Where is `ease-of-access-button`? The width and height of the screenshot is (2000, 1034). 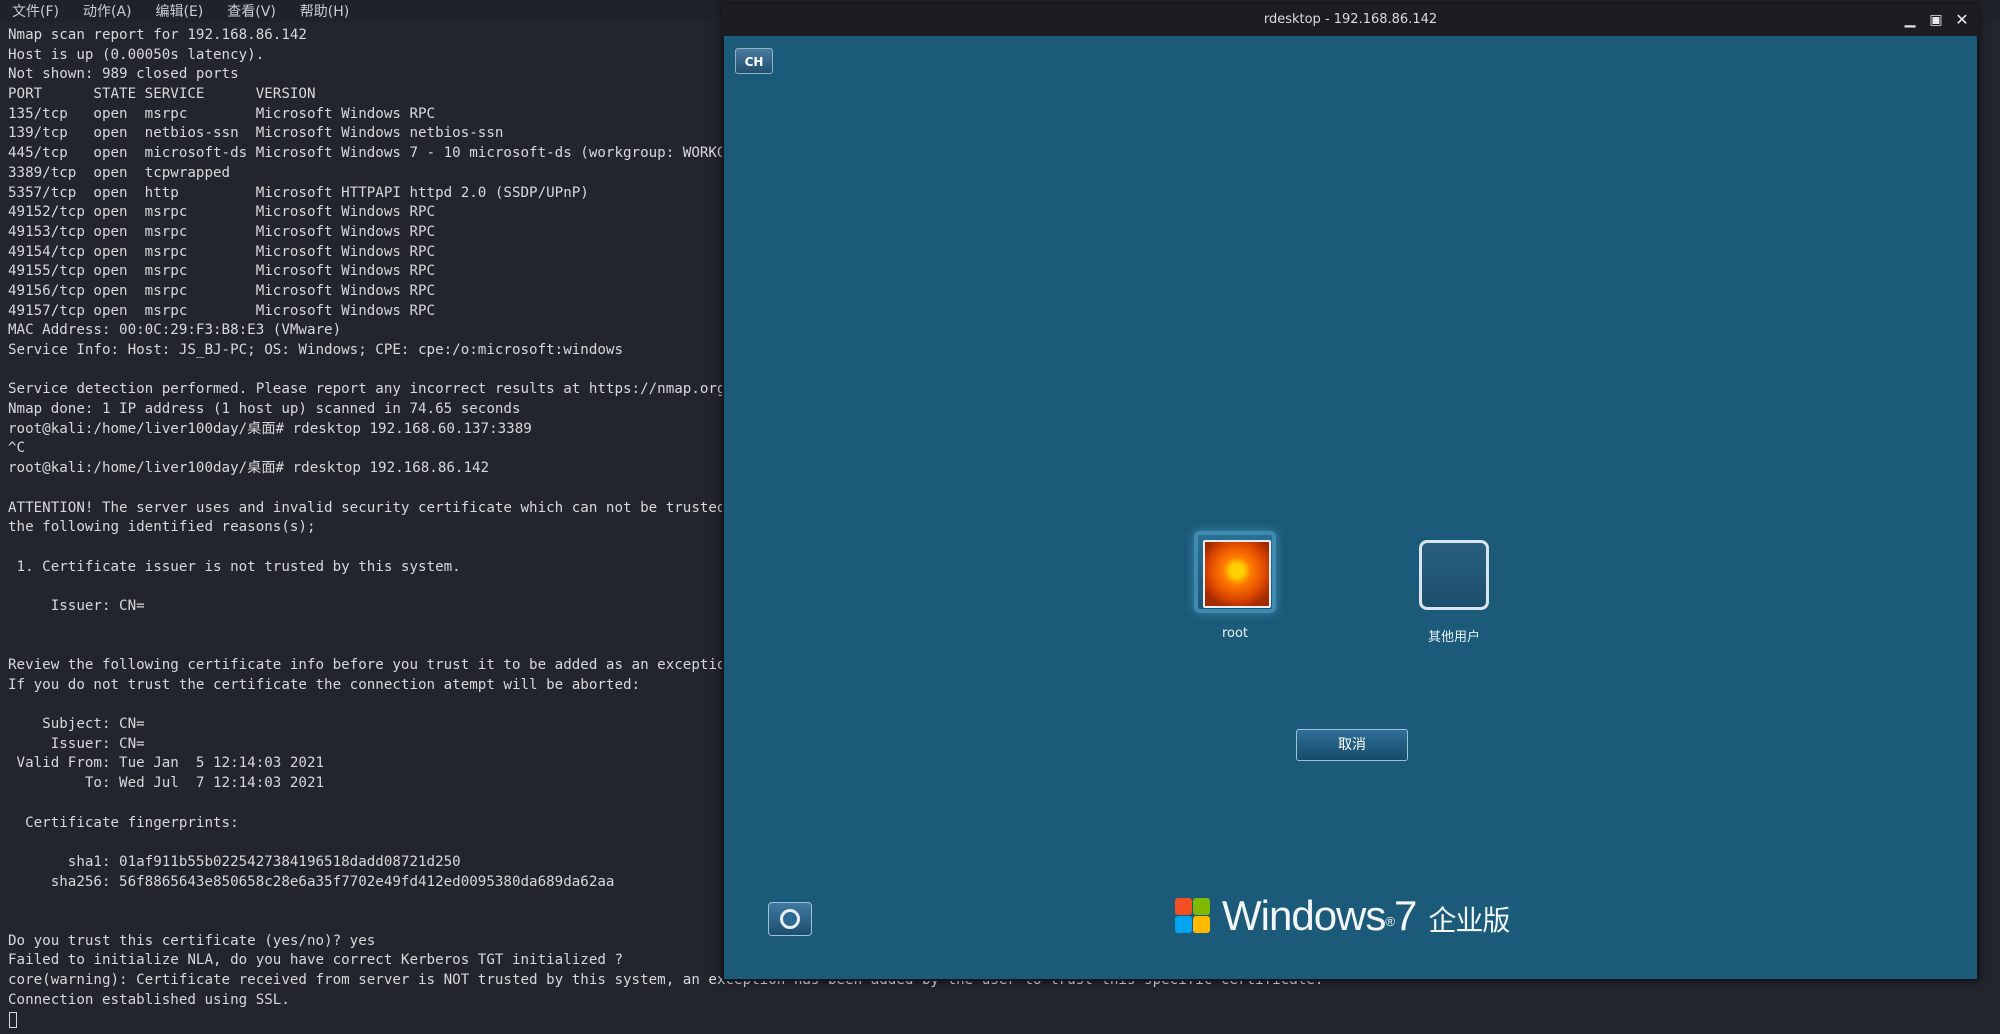 ease-of-access-button is located at coordinates (790, 919).